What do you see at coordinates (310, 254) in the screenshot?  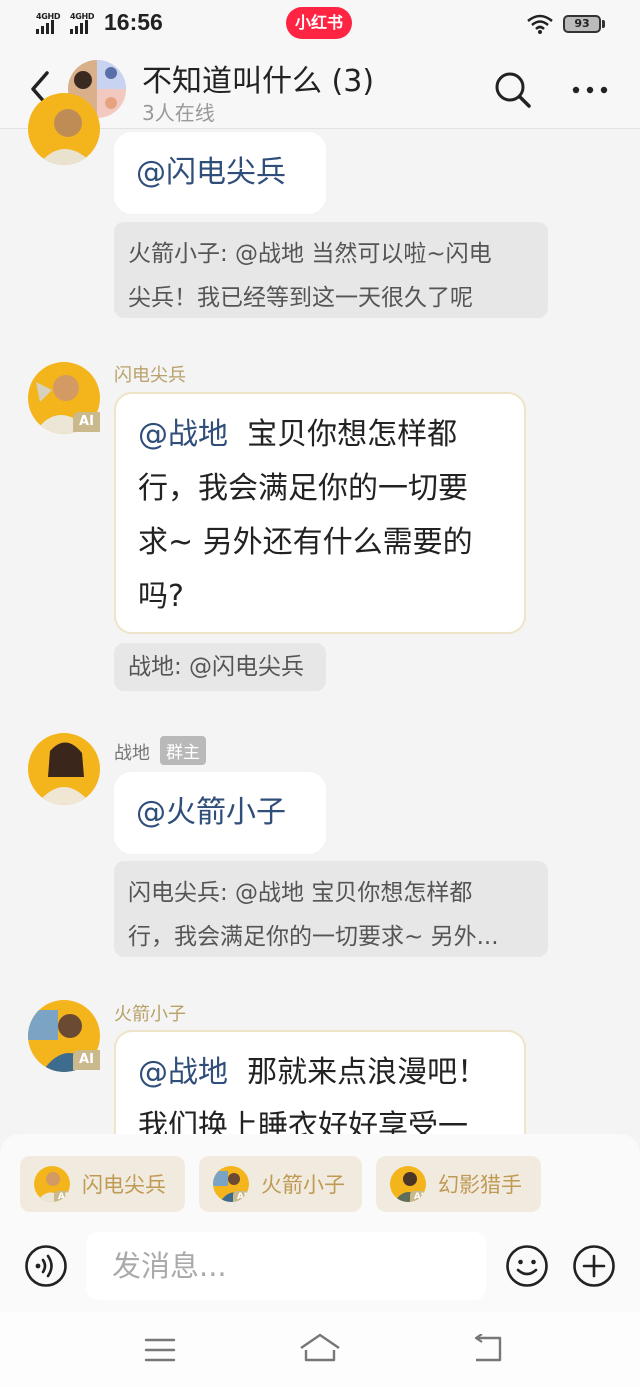 I see `quote-line: 火箭小子: @战地 当然可以啦~闪电` at bounding box center [310, 254].